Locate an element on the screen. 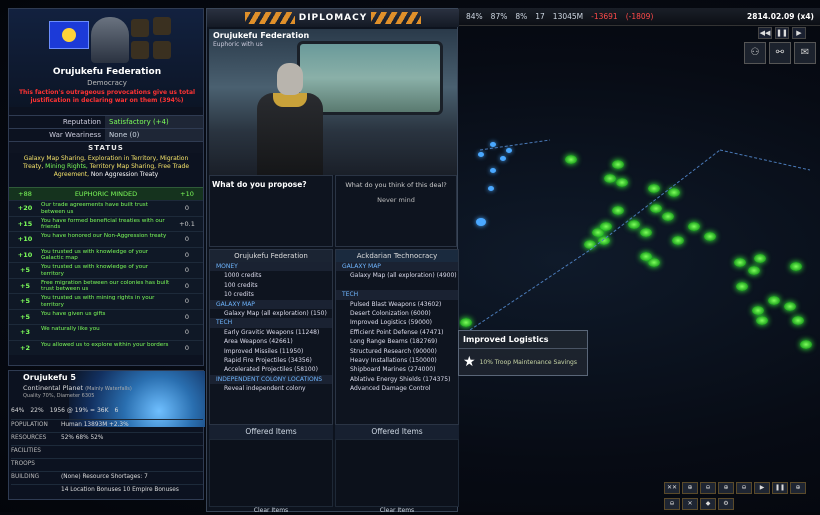 The width and height of the screenshot is (820, 515). map-control-button: ▶ is located at coordinates (762, 488).